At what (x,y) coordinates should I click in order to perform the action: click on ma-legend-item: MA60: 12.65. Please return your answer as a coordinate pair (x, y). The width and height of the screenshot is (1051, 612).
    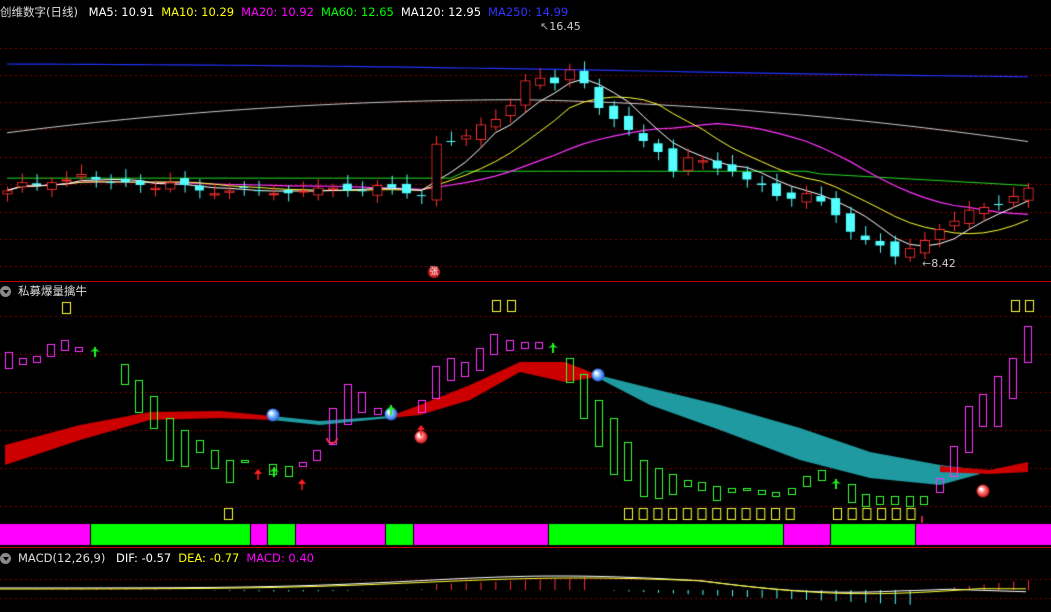
    Looking at the image, I should click on (357, 12).